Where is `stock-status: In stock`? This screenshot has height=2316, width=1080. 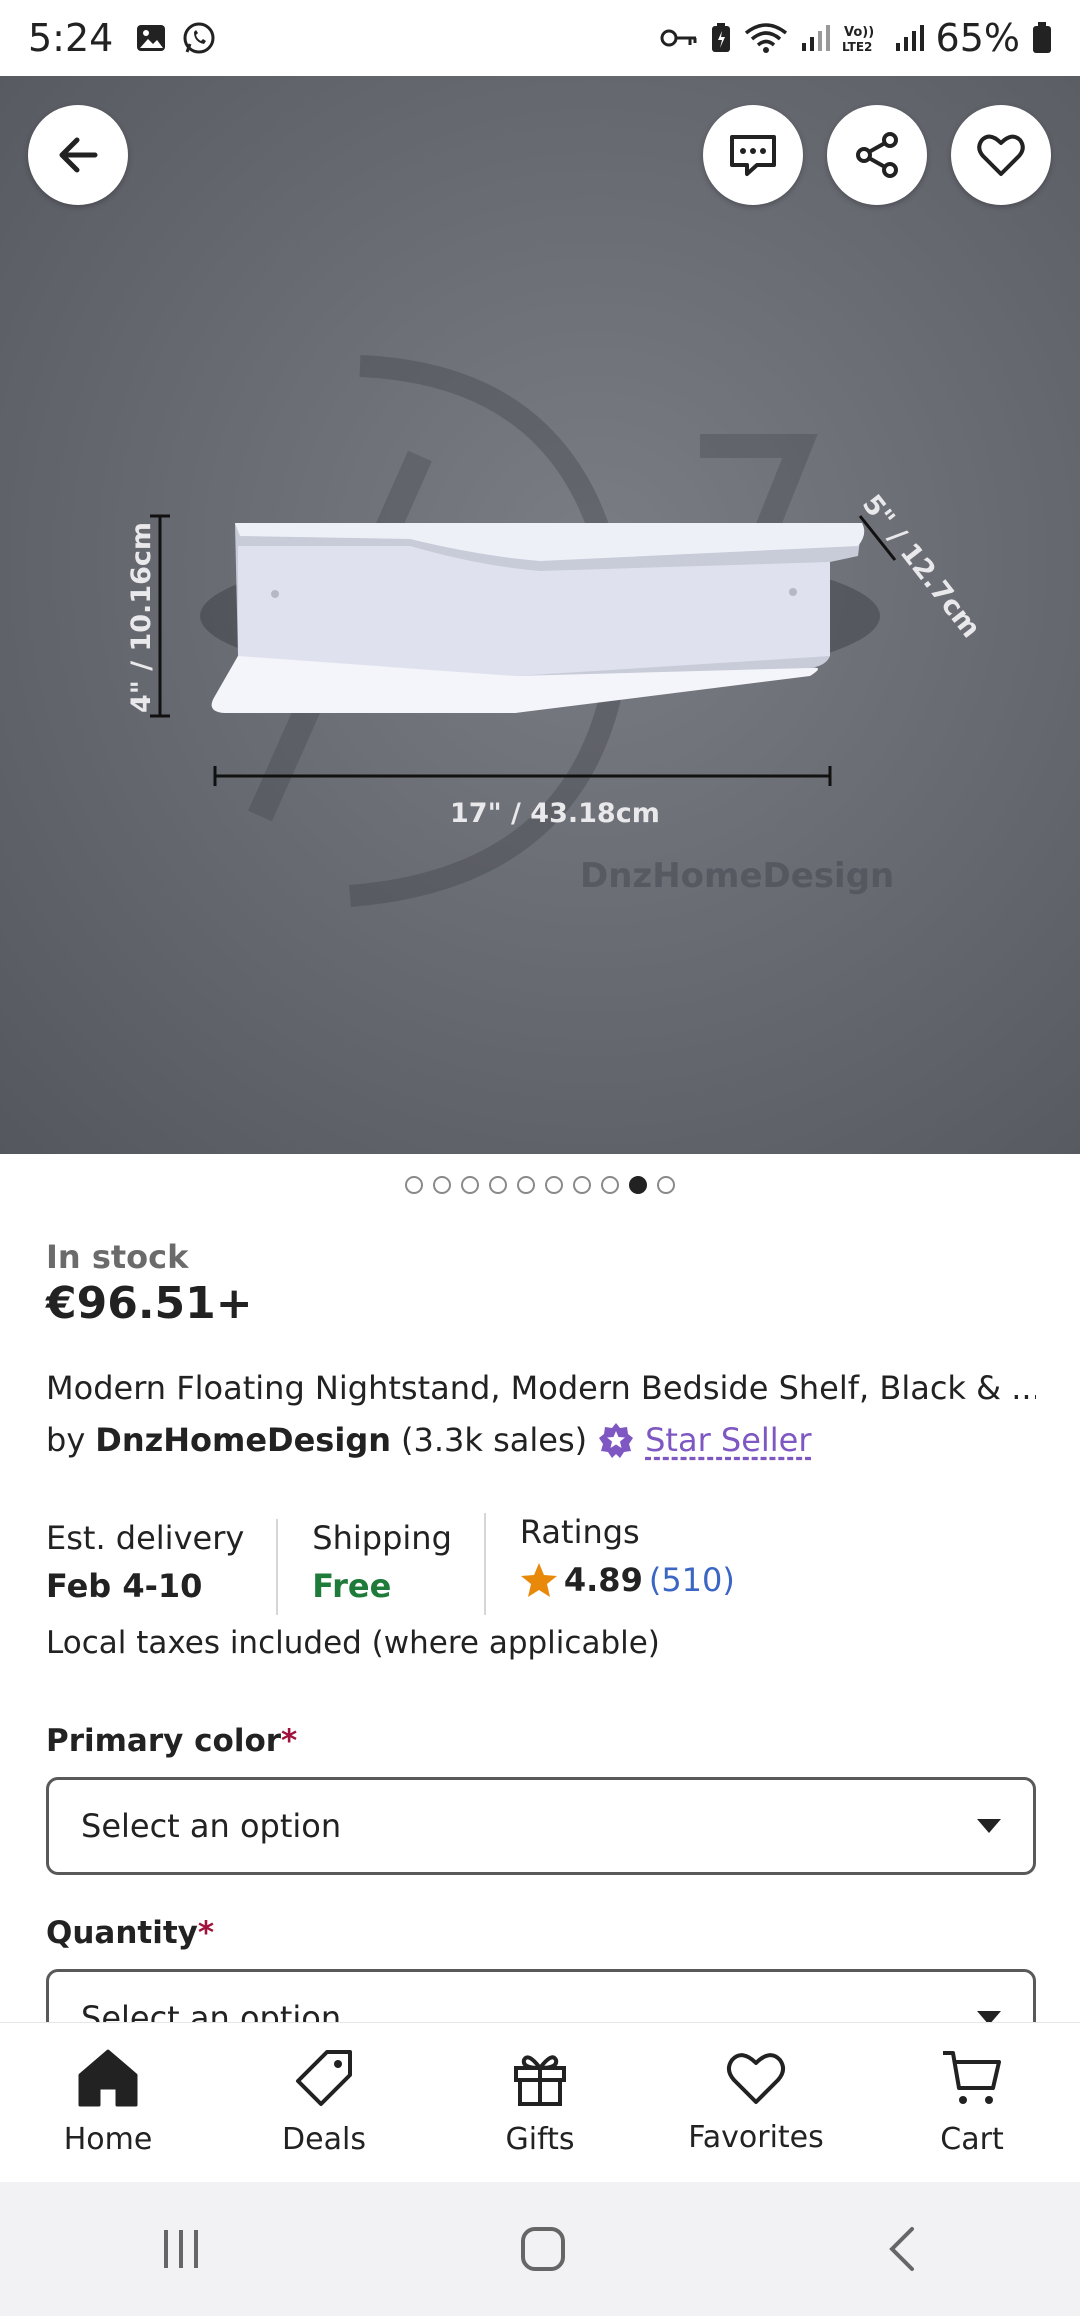 stock-status: In stock is located at coordinates (117, 1257).